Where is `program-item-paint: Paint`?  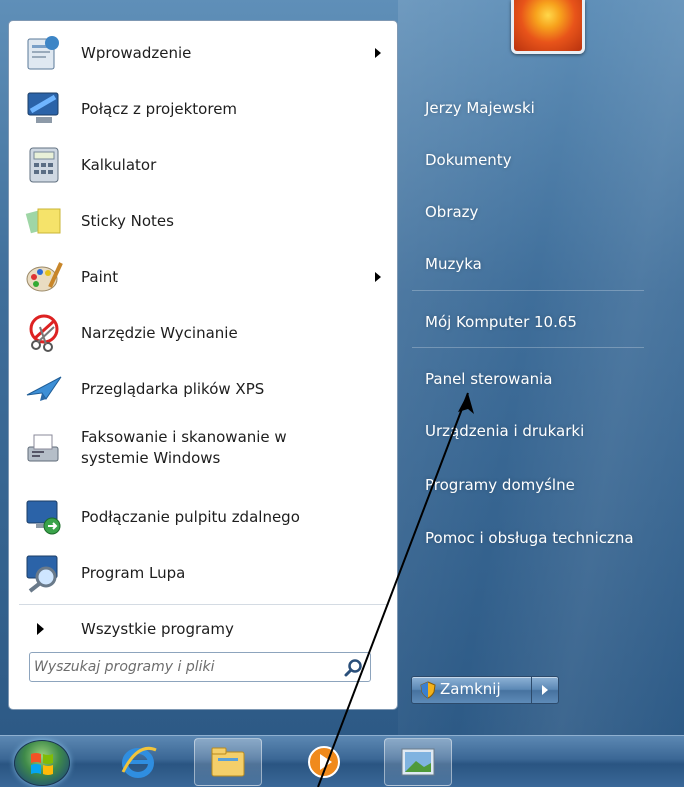 program-item-paint: Paint is located at coordinates (203, 277).